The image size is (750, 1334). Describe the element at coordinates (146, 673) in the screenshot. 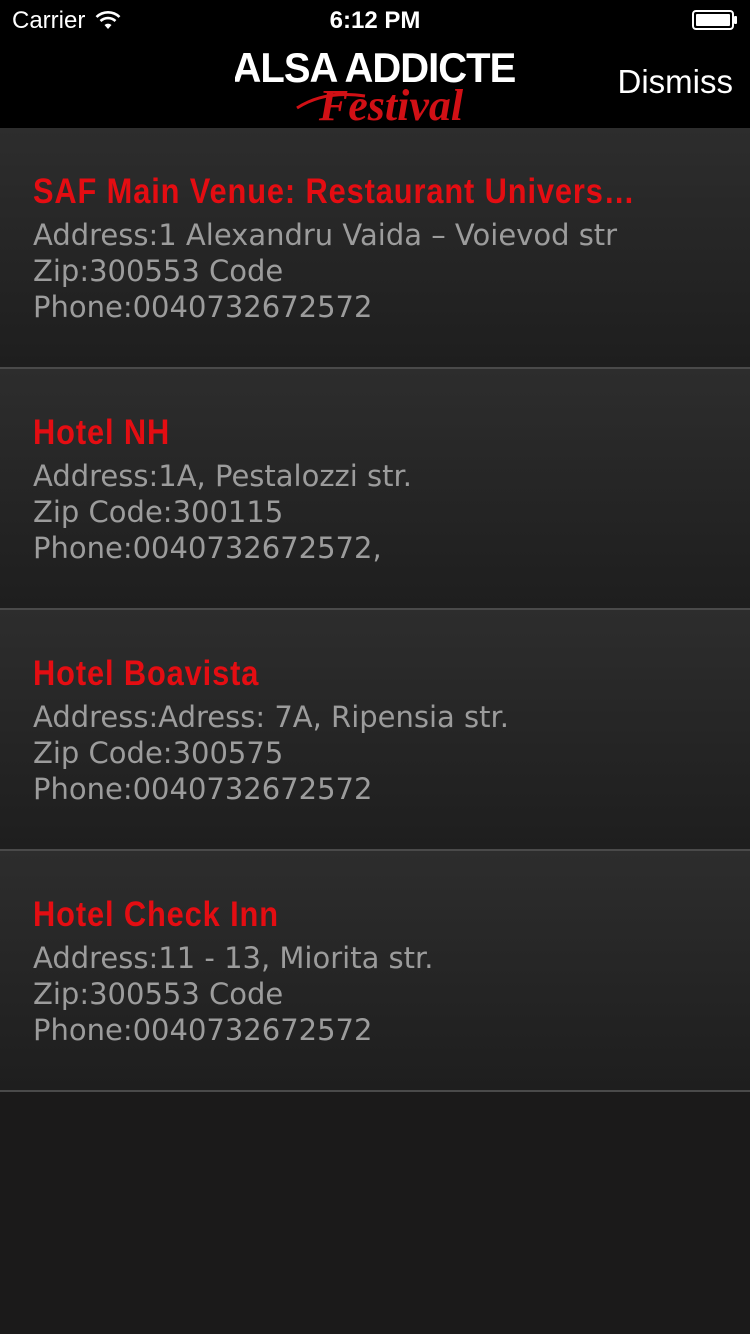

I see `venue-title: Hotel Boavista` at that location.